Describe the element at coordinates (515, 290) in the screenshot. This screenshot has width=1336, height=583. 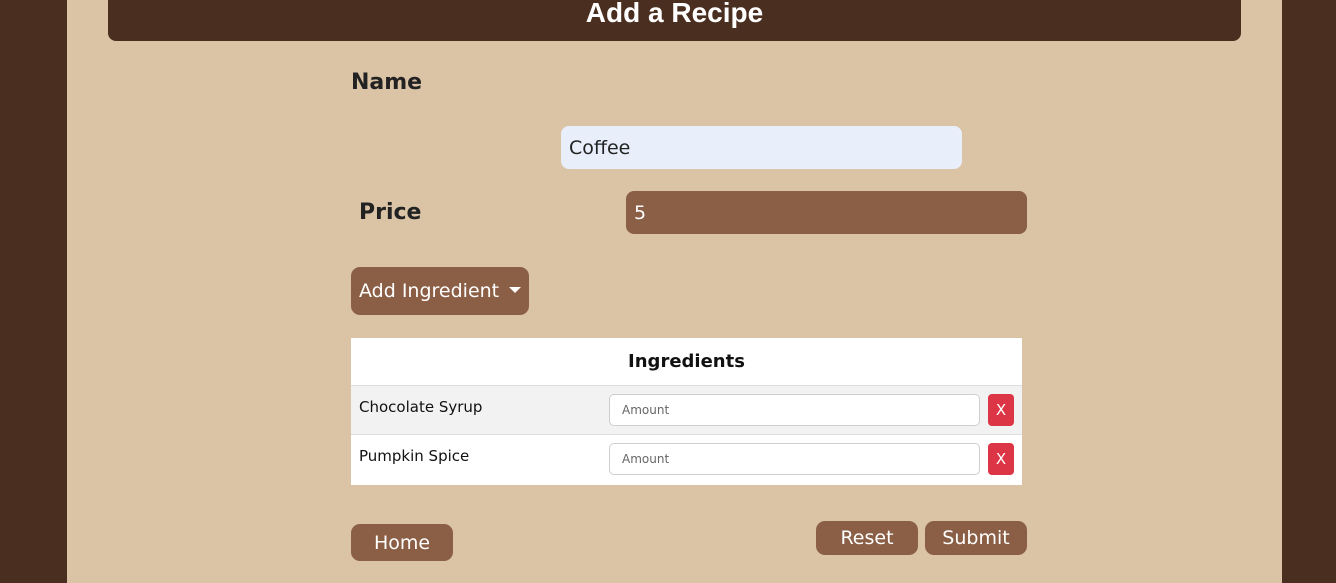
I see `caret-down-icon` at that location.